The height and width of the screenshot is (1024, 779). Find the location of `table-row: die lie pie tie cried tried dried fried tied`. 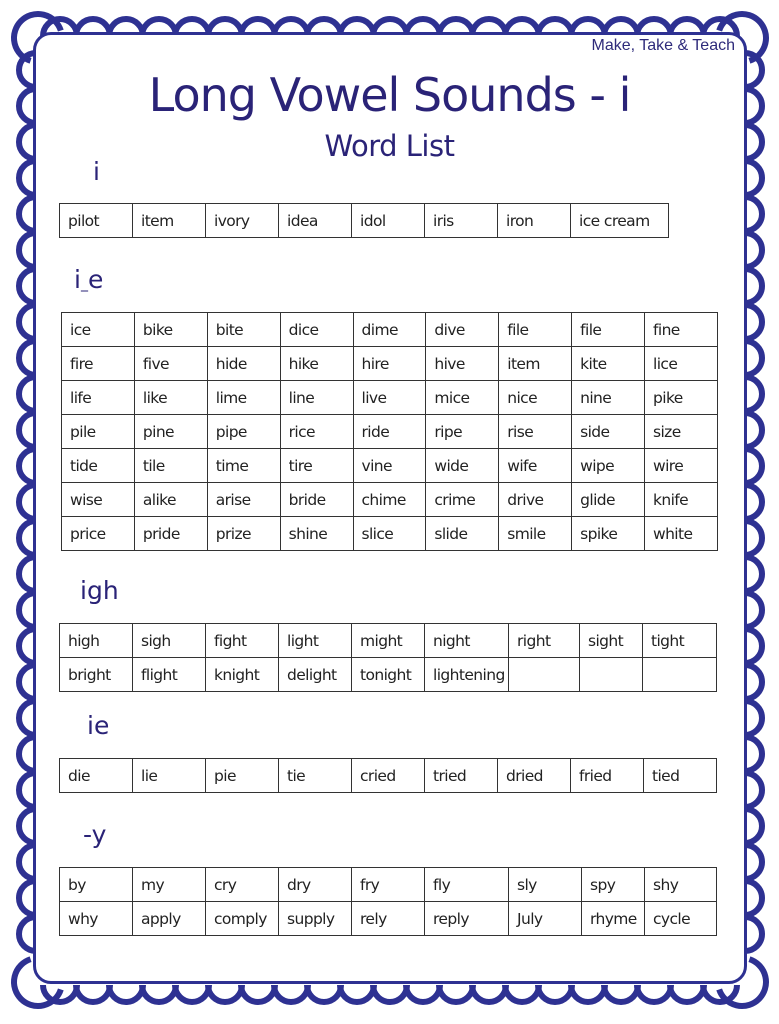

table-row: die lie pie tie cried tried dried fried tied is located at coordinates (388, 775).